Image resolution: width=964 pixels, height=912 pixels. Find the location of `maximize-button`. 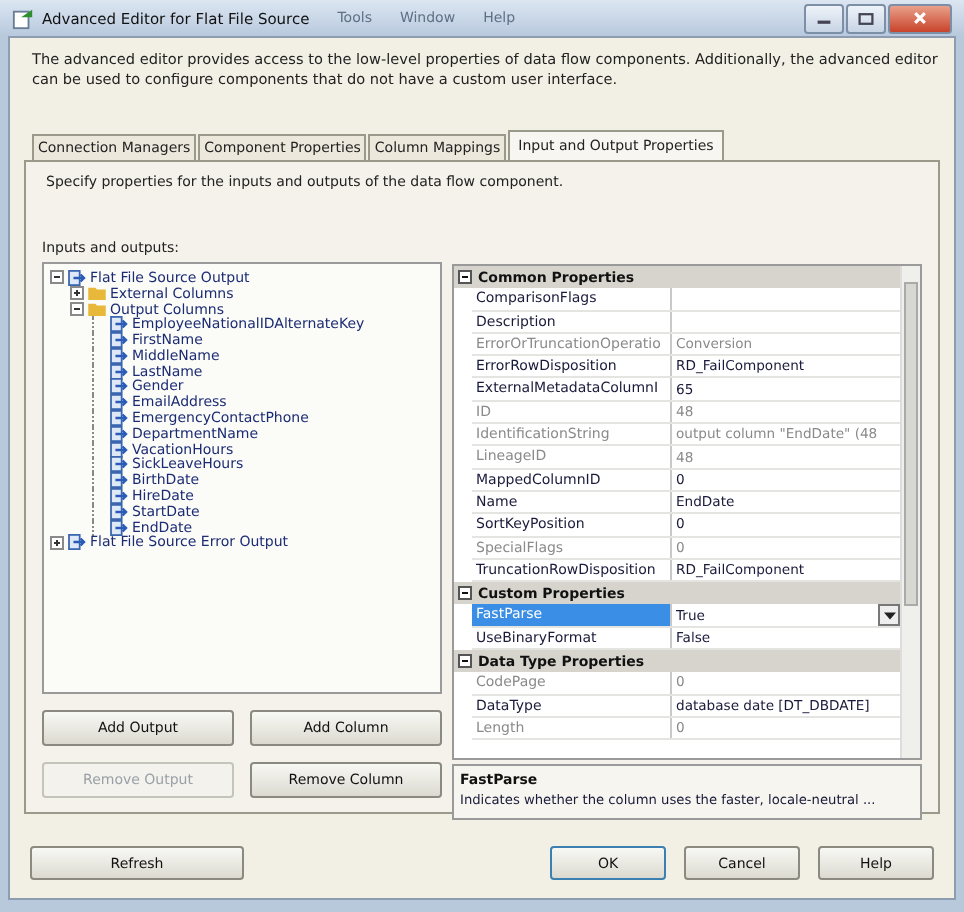

maximize-button is located at coordinates (866, 18).